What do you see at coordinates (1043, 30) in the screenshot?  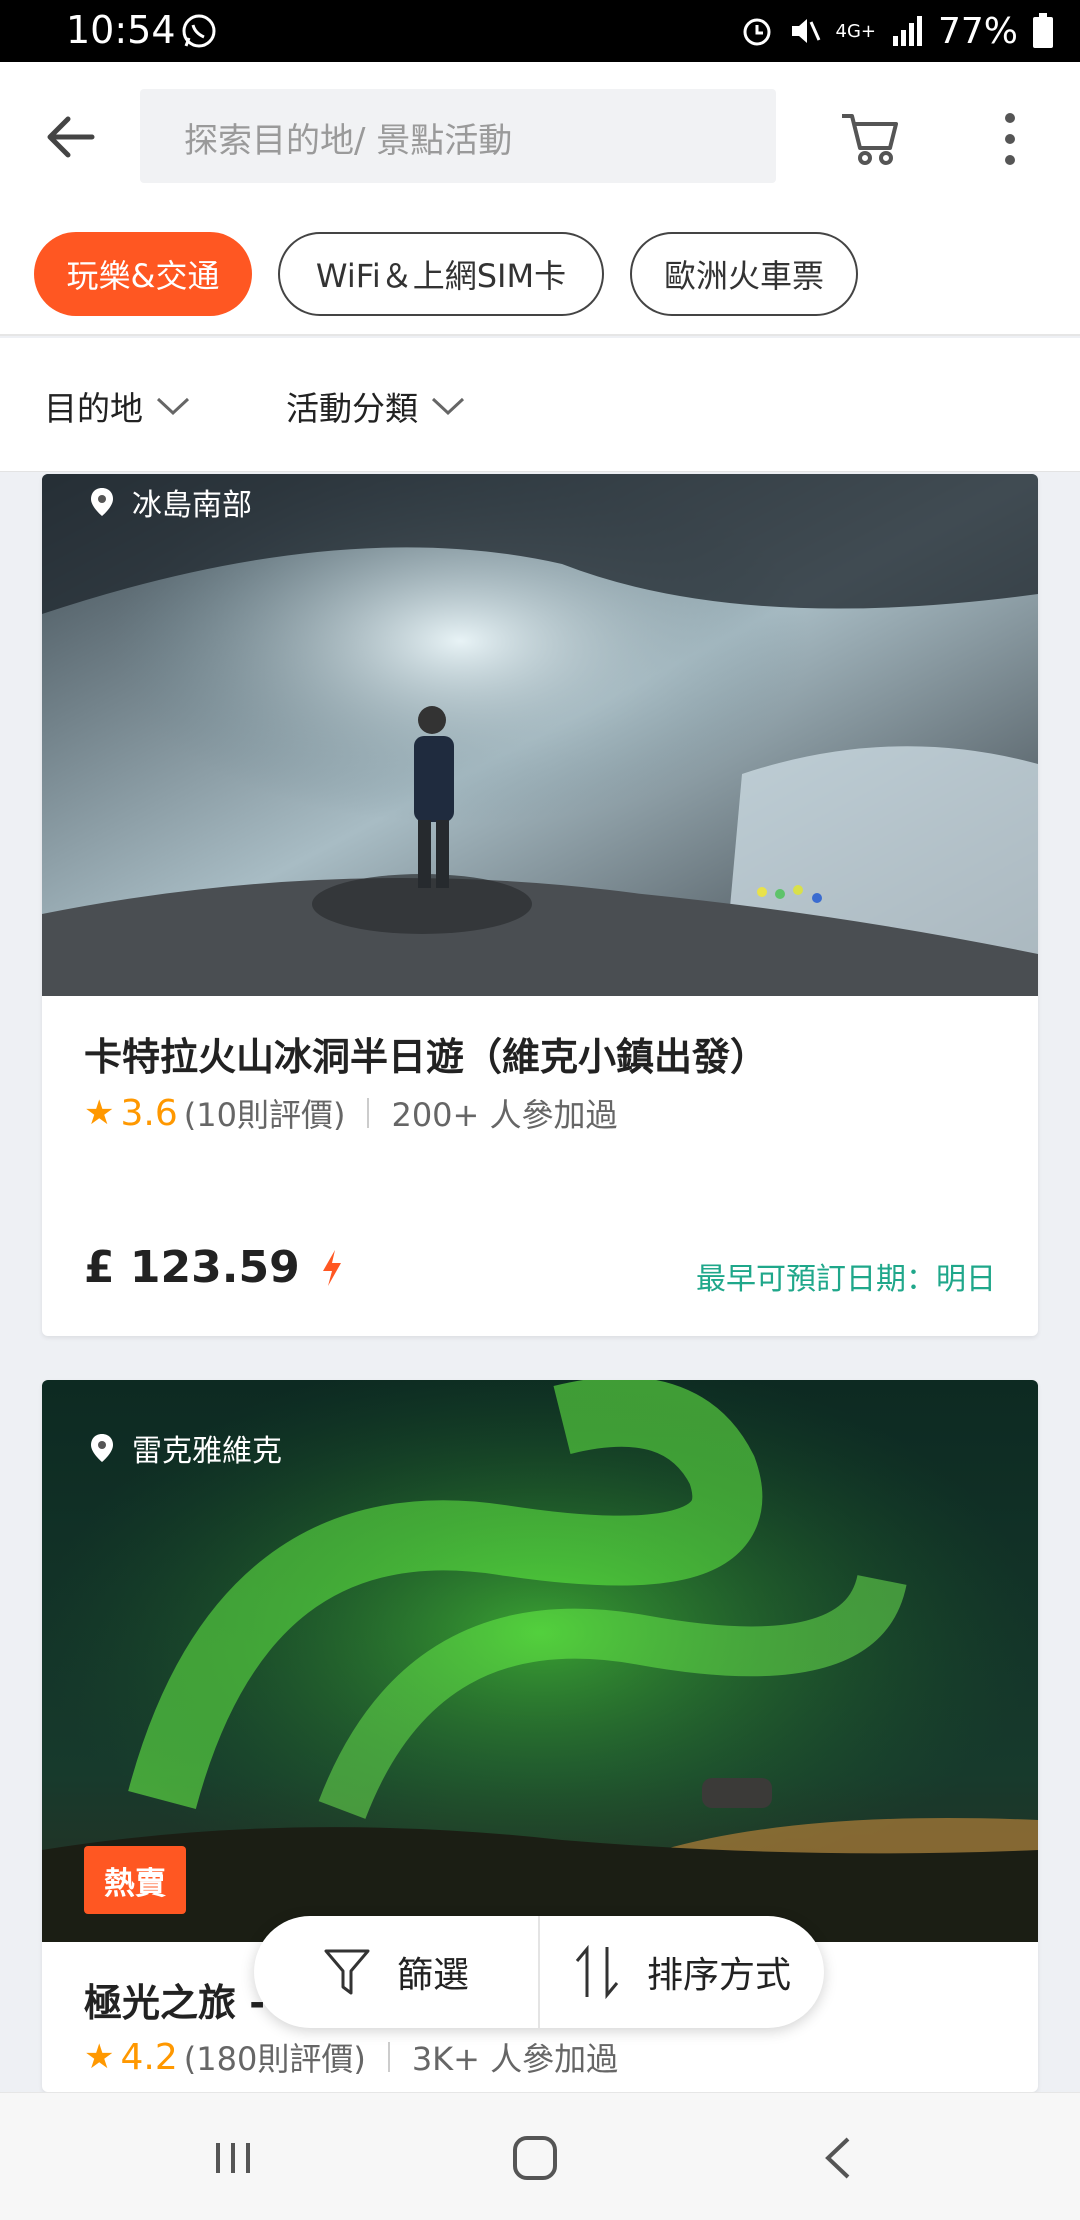 I see `battery-icon` at bounding box center [1043, 30].